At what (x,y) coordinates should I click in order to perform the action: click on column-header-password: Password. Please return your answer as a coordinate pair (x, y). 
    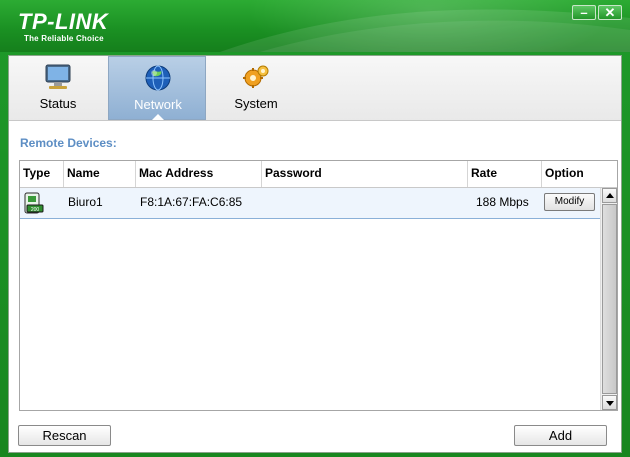
    Looking at the image, I should click on (365, 174).